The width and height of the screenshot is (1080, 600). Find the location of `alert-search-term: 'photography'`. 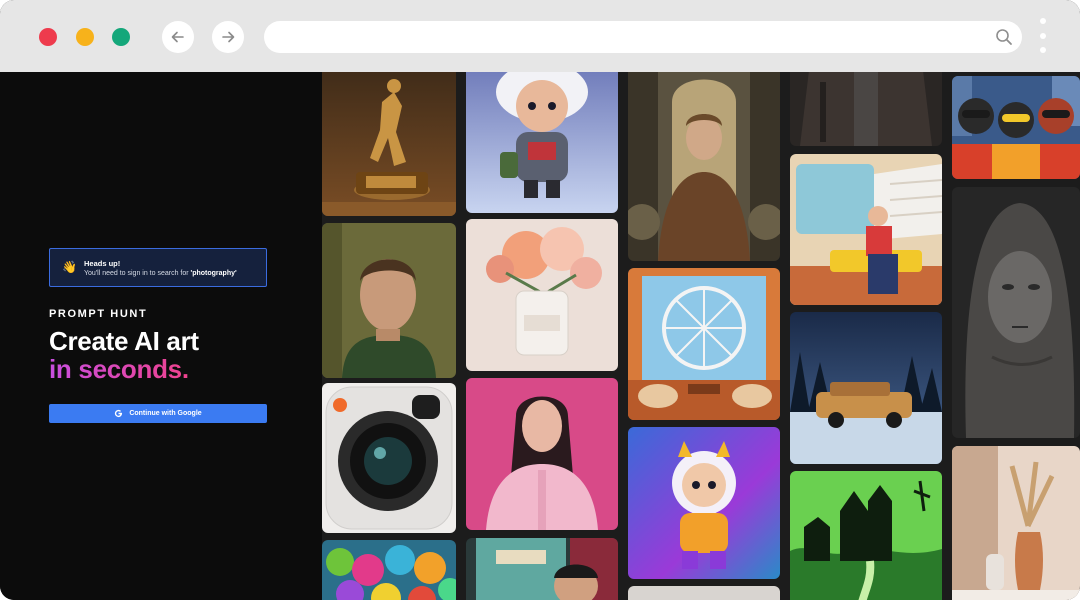

alert-search-term: 'photography' is located at coordinates (213, 273).